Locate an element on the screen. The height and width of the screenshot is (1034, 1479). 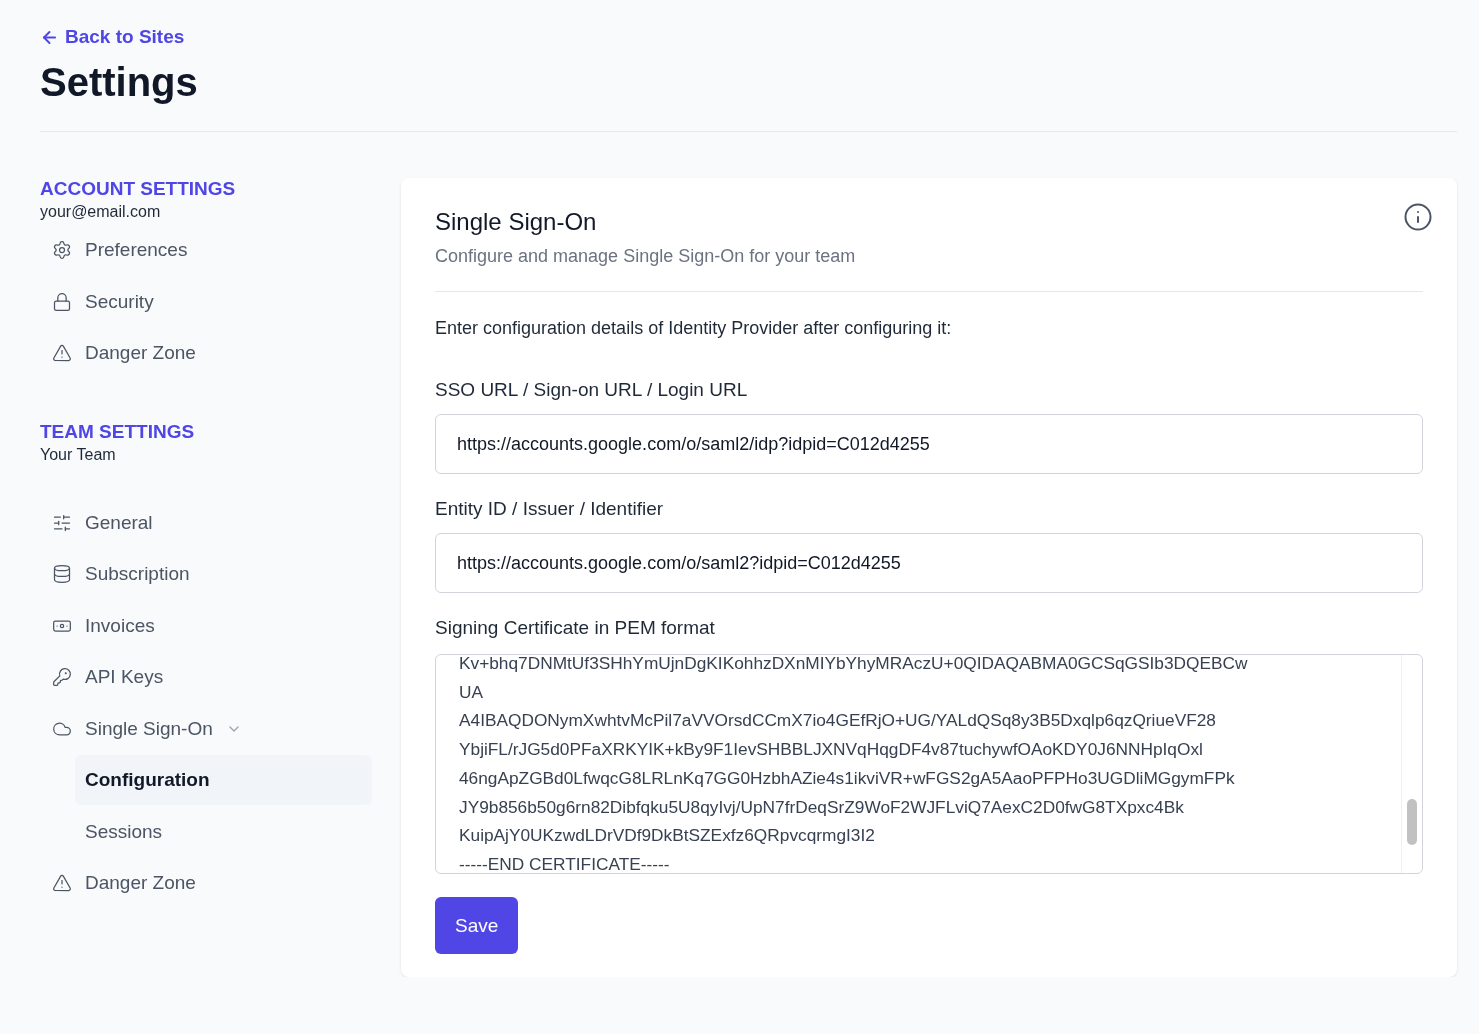
card-title: Single Sign-On is located at coordinates (516, 222).